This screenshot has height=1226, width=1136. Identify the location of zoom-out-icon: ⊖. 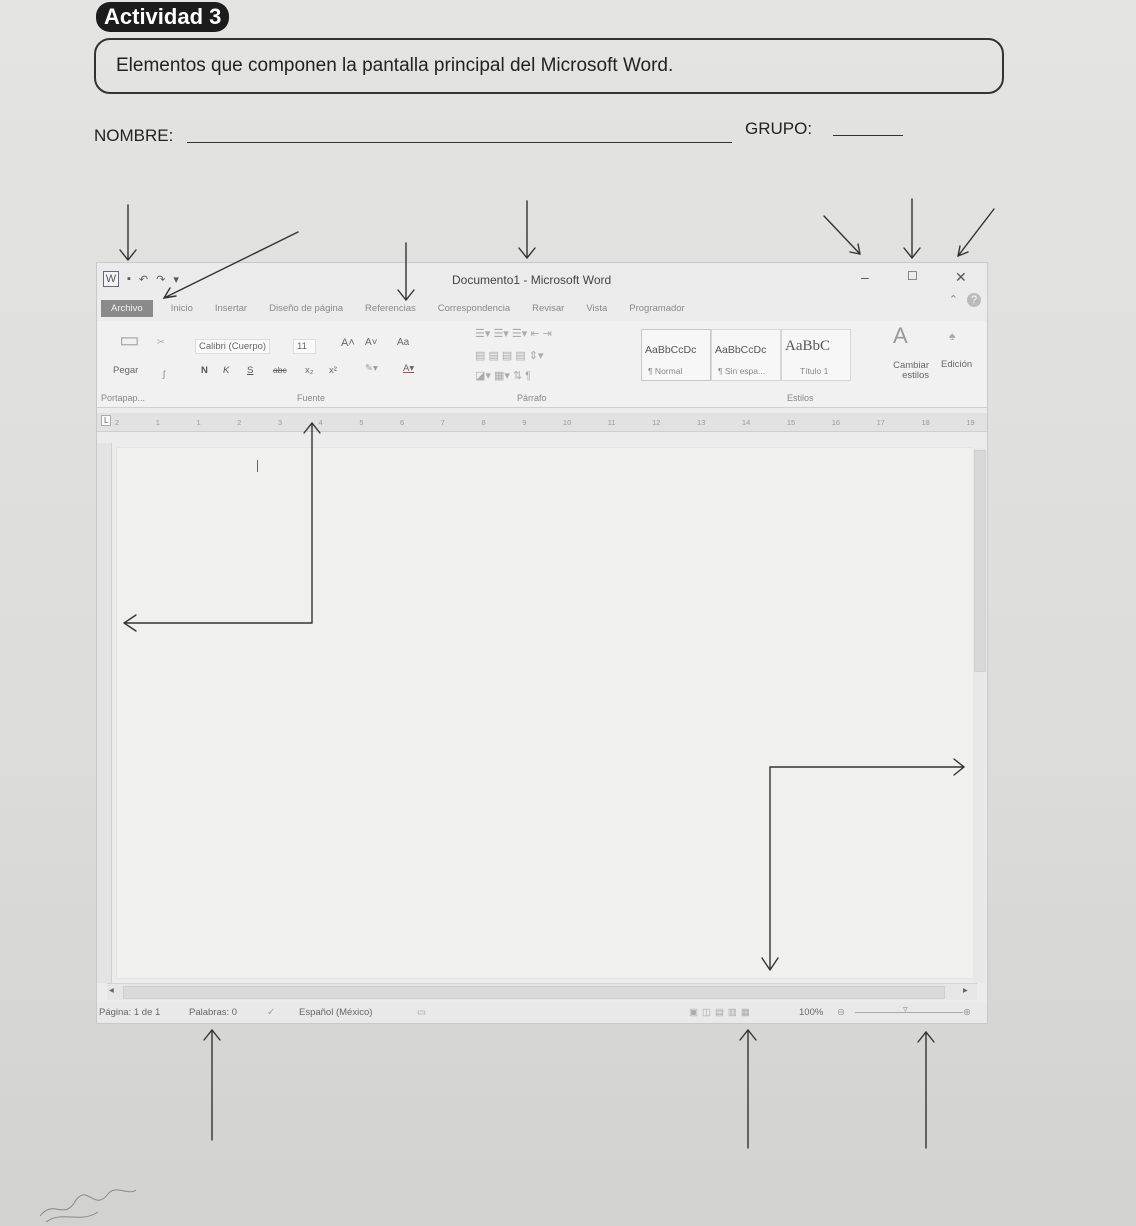
(841, 1012).